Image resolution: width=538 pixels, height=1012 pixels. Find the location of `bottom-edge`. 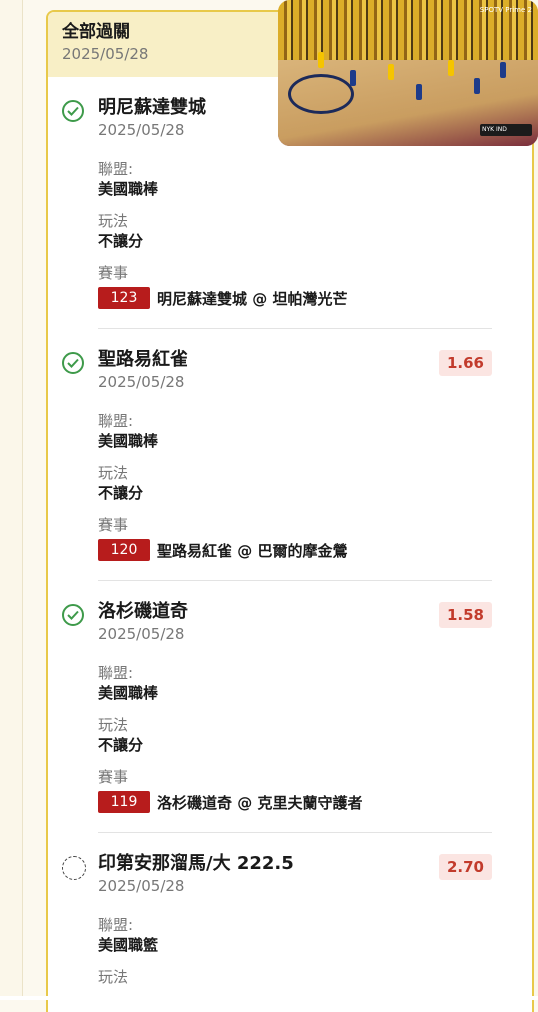

bottom-edge is located at coordinates (269, 998).